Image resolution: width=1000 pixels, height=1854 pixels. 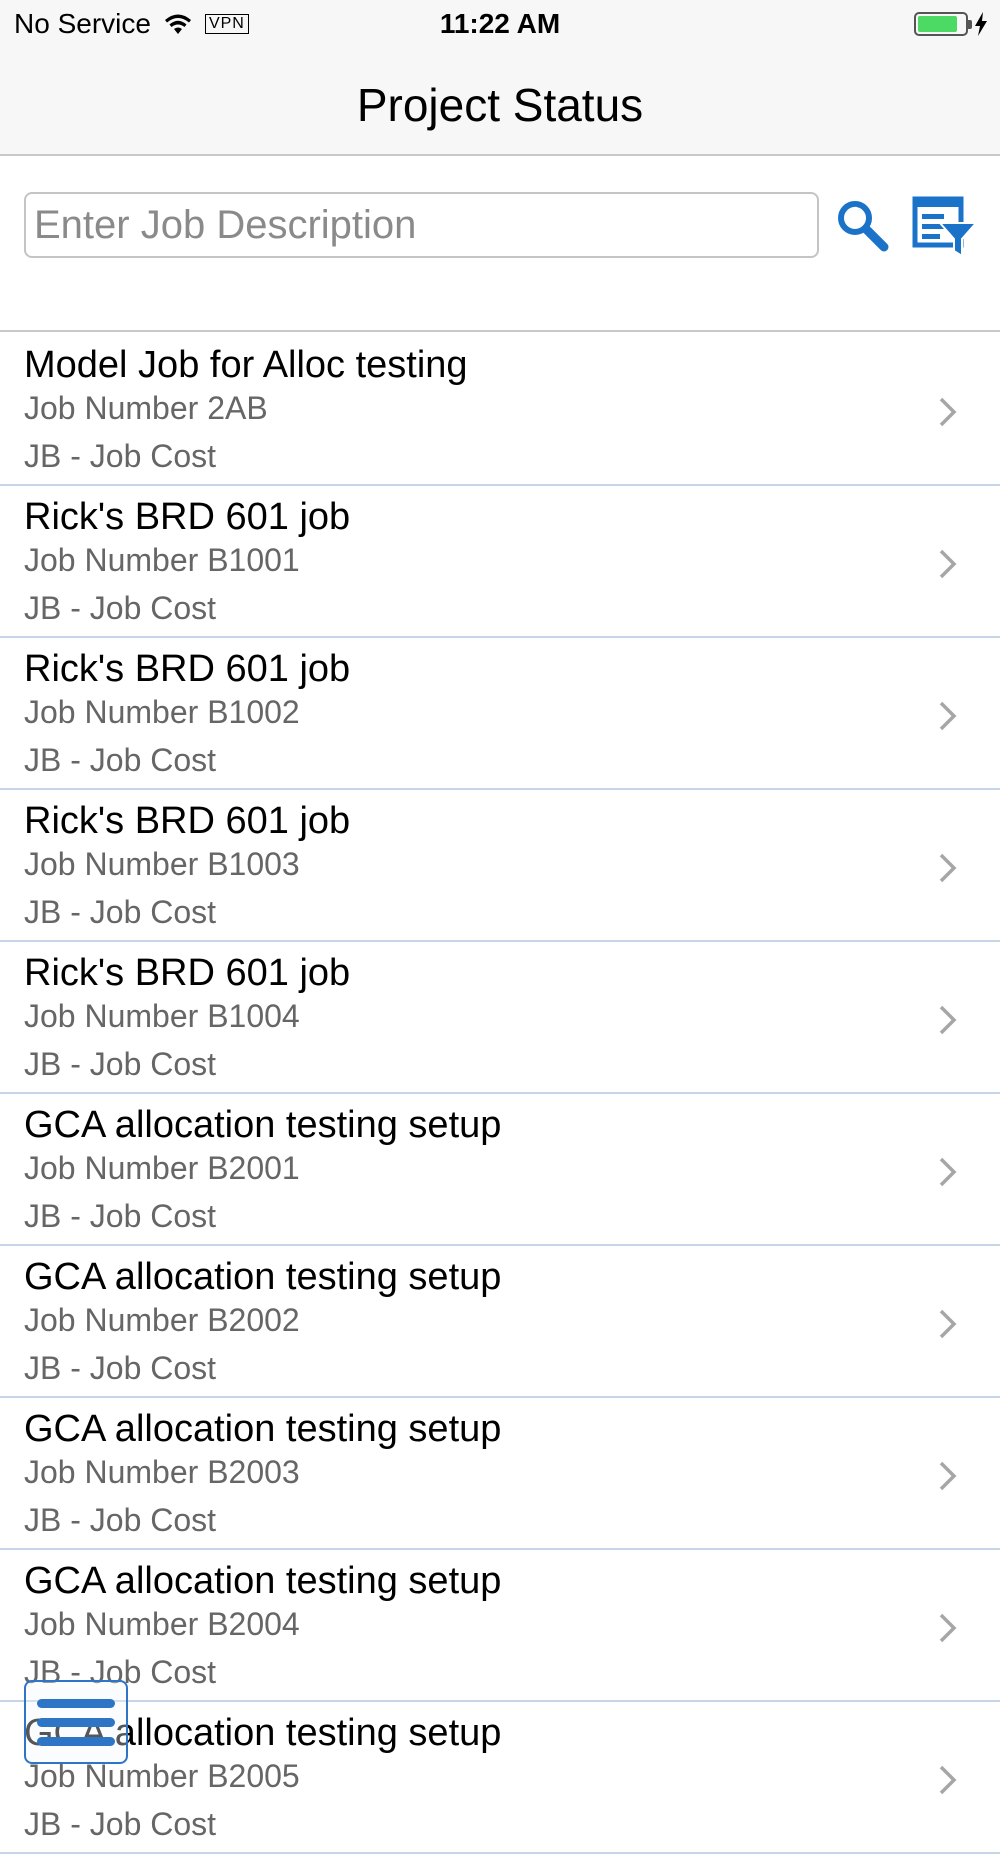 I want to click on job-number: Job Number B2004, so click(x=162, y=1624).